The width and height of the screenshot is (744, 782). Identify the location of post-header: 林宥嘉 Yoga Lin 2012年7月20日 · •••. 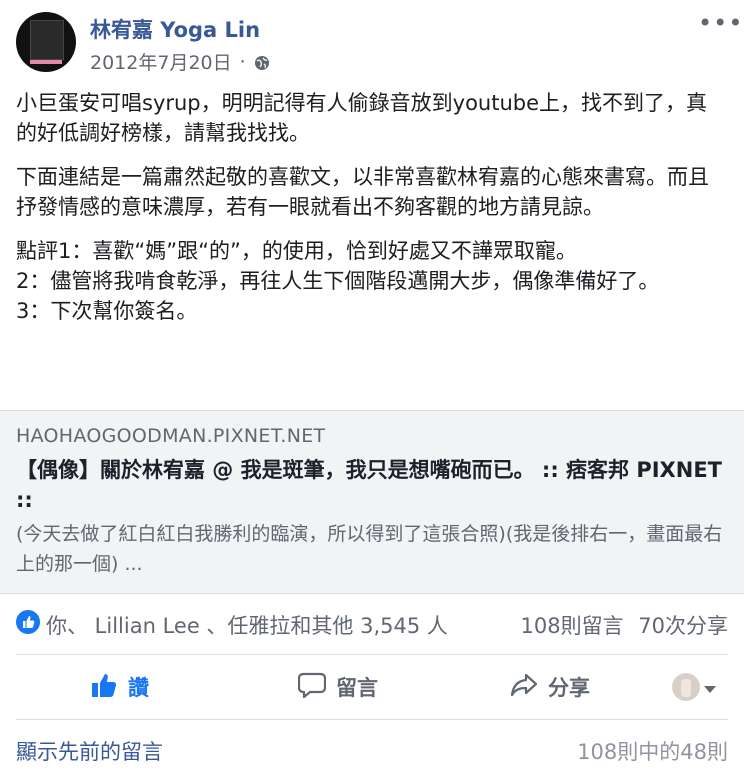
(379, 43).